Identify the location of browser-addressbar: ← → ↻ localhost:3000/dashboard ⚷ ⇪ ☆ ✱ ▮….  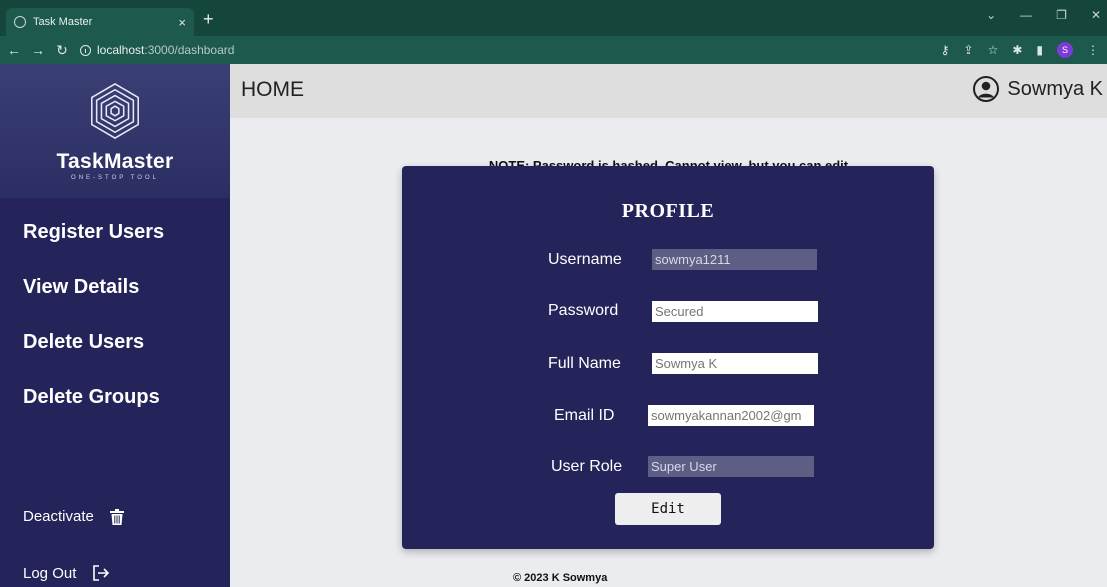
(553, 50).